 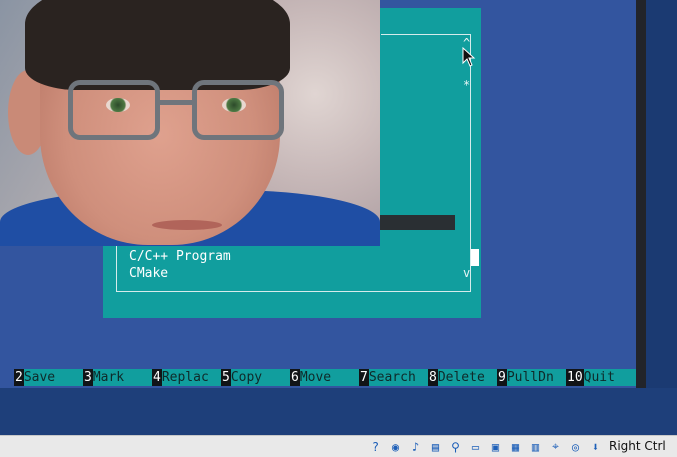 I want to click on fkey-label: Mark, so click(x=108, y=377).